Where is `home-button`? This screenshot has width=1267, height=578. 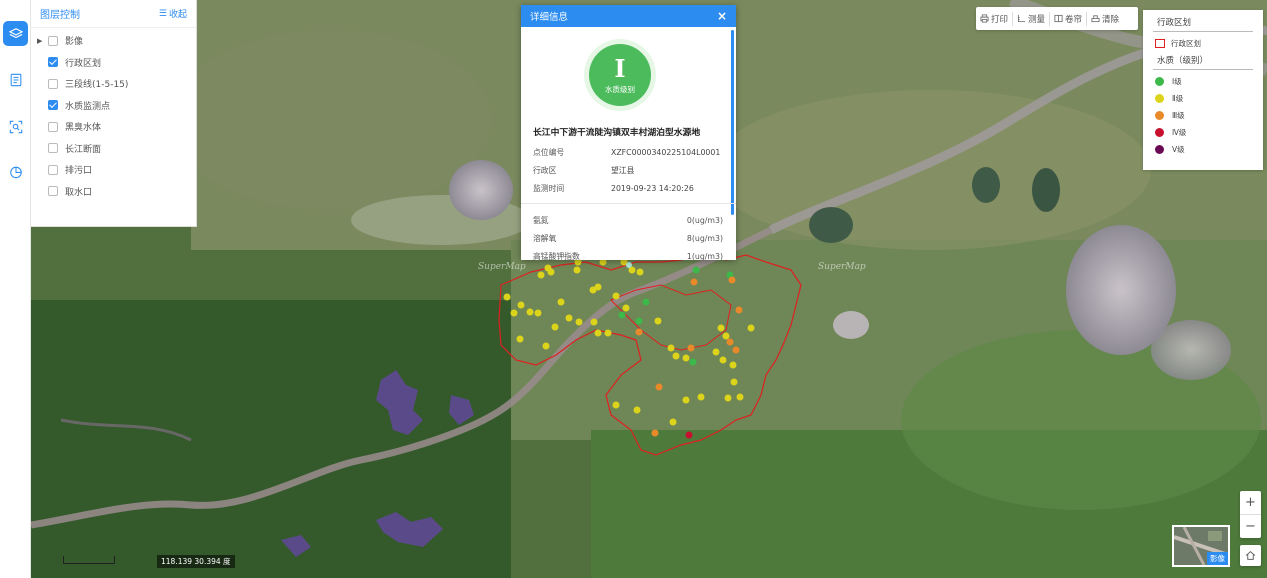
home-button is located at coordinates (1250, 555).